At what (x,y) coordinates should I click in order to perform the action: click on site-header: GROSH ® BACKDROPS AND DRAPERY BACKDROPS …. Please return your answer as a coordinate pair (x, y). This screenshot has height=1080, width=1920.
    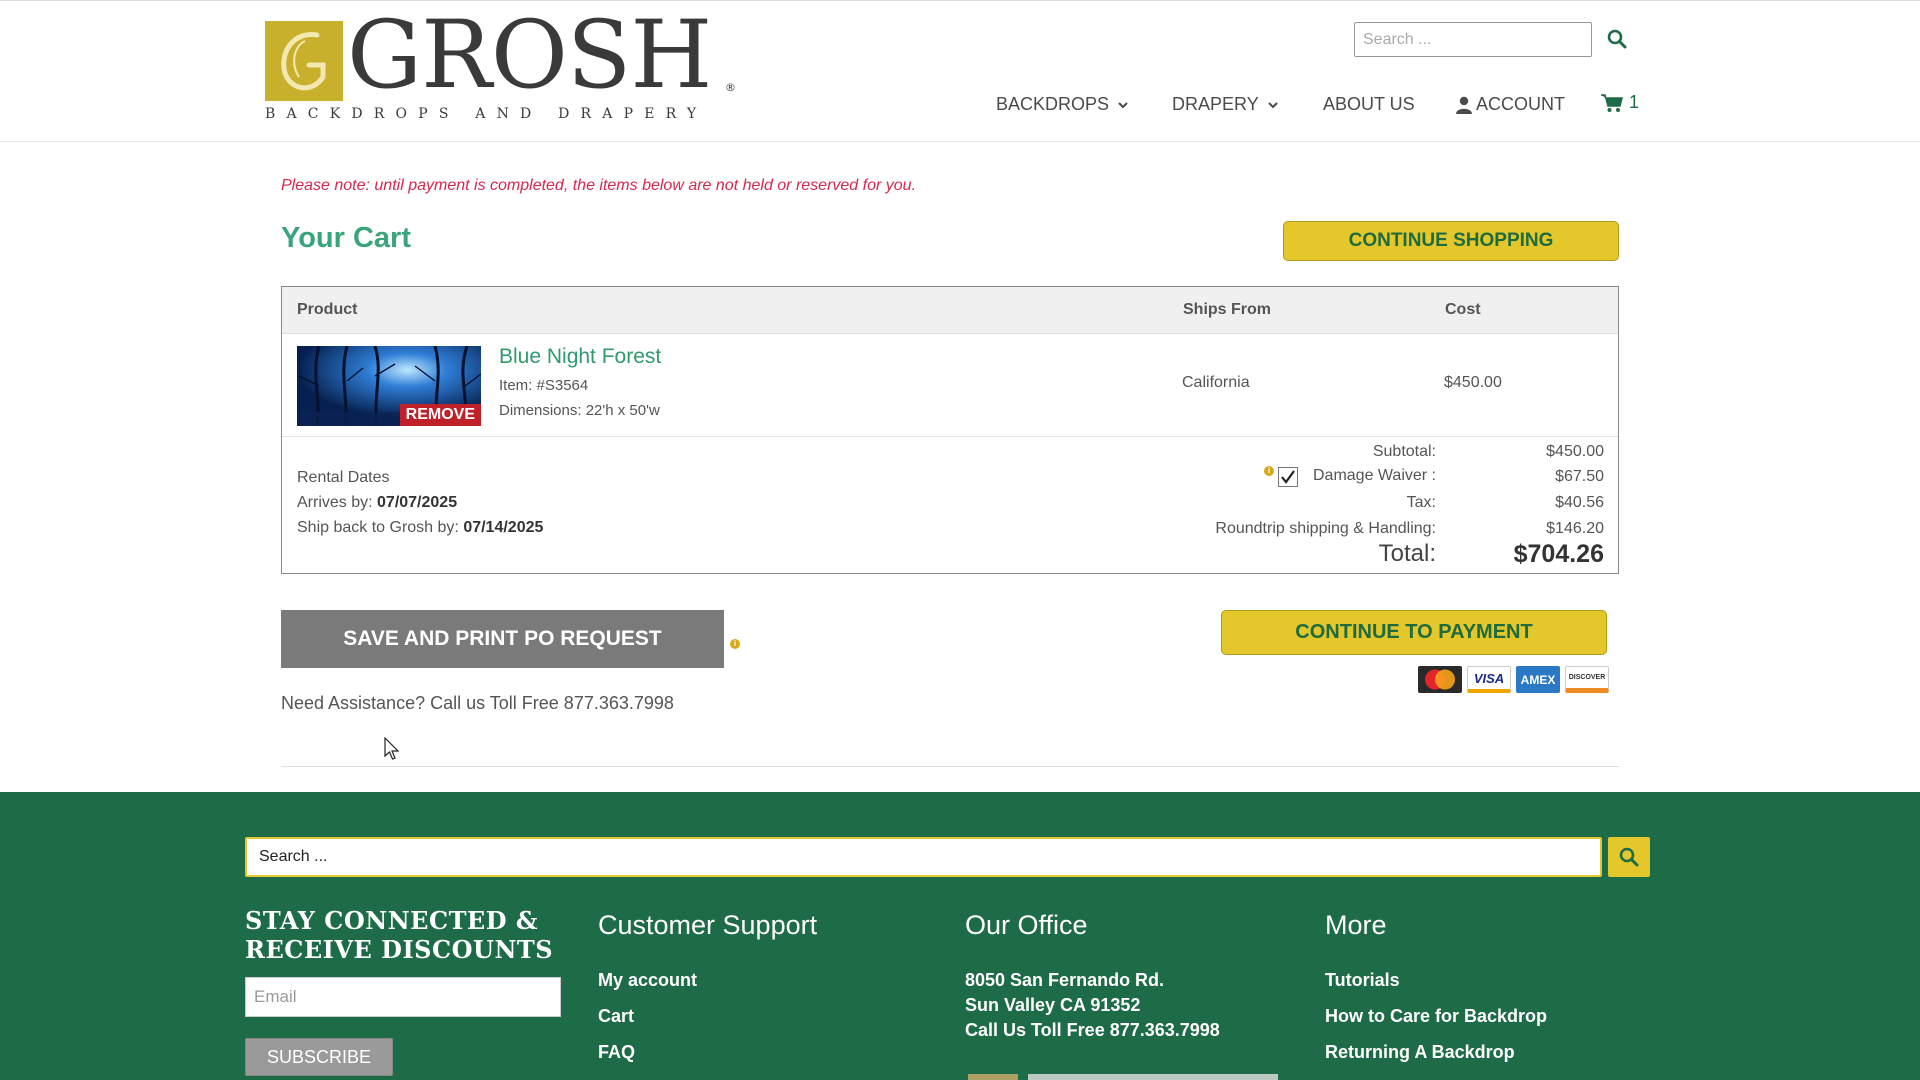
    Looking at the image, I should click on (960, 71).